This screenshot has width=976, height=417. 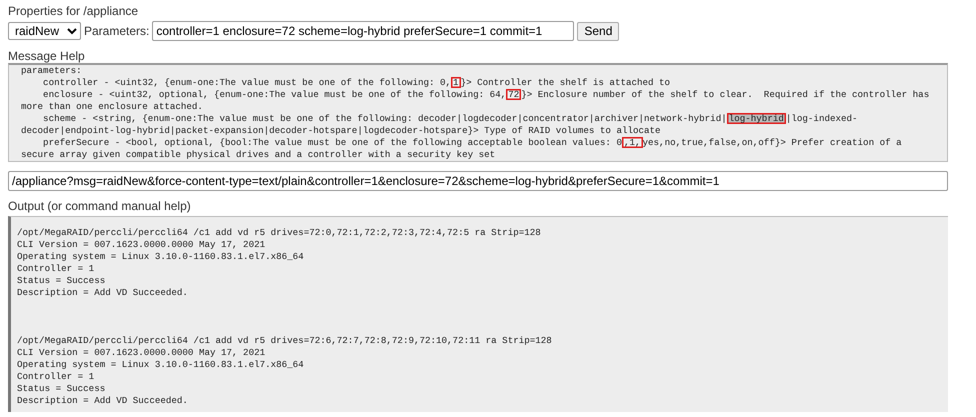 I want to click on parameters-field: controller=1 enclosure=72 scheme=log-hybrid preferSecure=1 commit=1, so click(x=363, y=31).